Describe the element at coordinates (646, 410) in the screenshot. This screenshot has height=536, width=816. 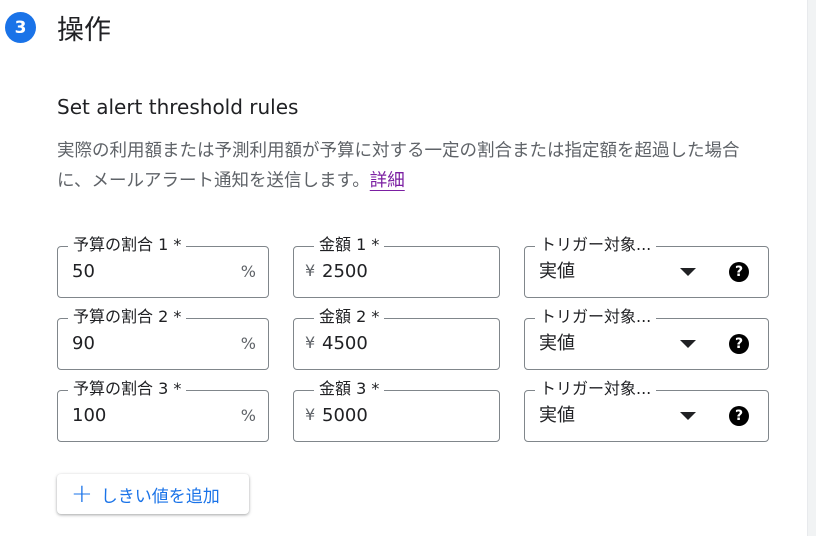
I see `trigger-select-3: トリガー対象... 実値 ?` at that location.